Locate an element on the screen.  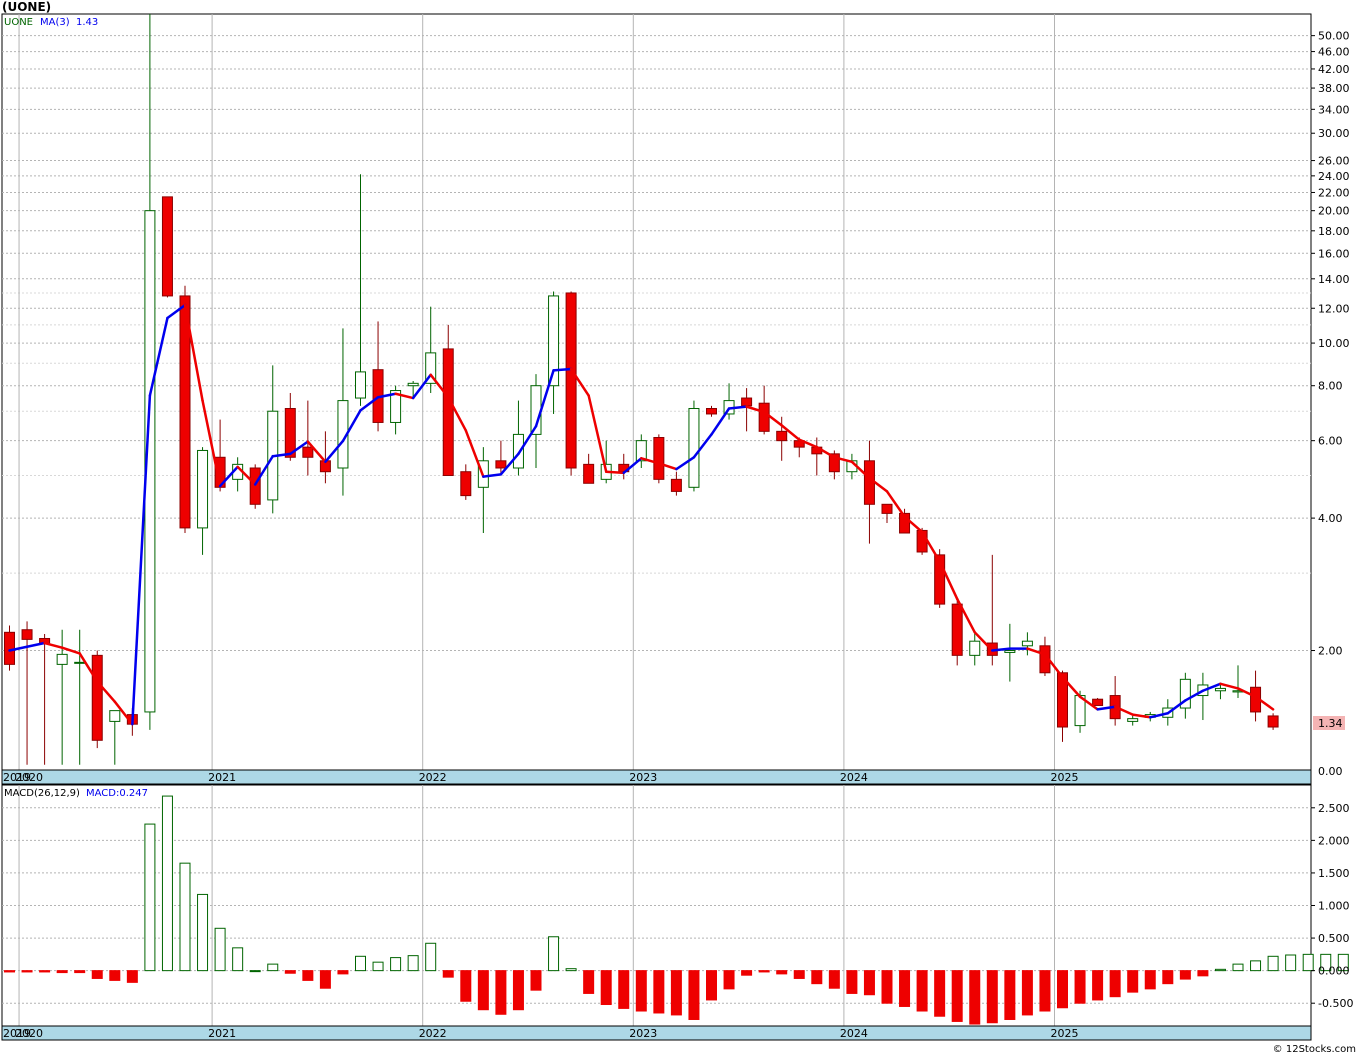
legend-symbol: UONE is located at coordinates (18, 22).